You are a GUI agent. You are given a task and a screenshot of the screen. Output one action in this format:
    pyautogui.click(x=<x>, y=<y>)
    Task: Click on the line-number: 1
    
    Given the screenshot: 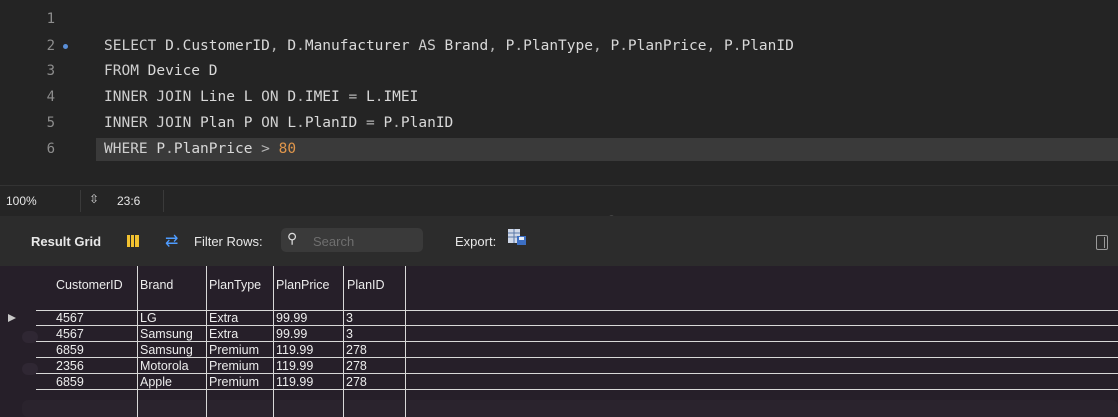 What is the action you would take?
    pyautogui.click(x=50, y=19)
    